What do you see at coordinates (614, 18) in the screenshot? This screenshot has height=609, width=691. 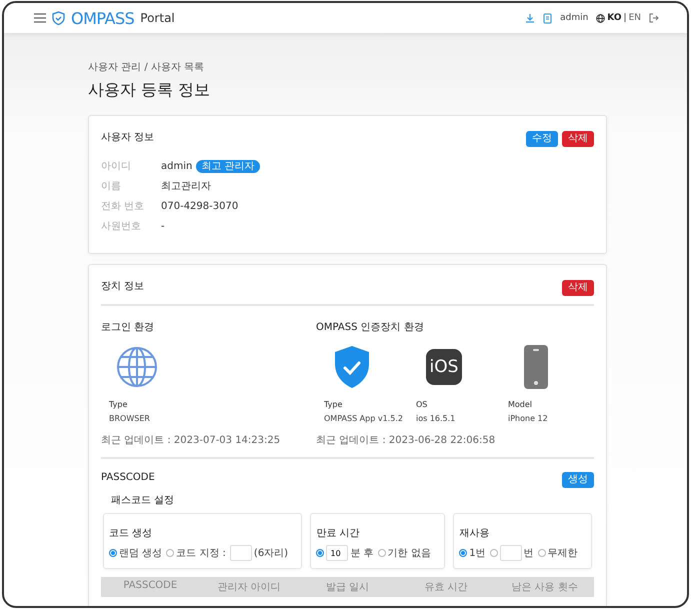 I see `language-option: KO` at bounding box center [614, 18].